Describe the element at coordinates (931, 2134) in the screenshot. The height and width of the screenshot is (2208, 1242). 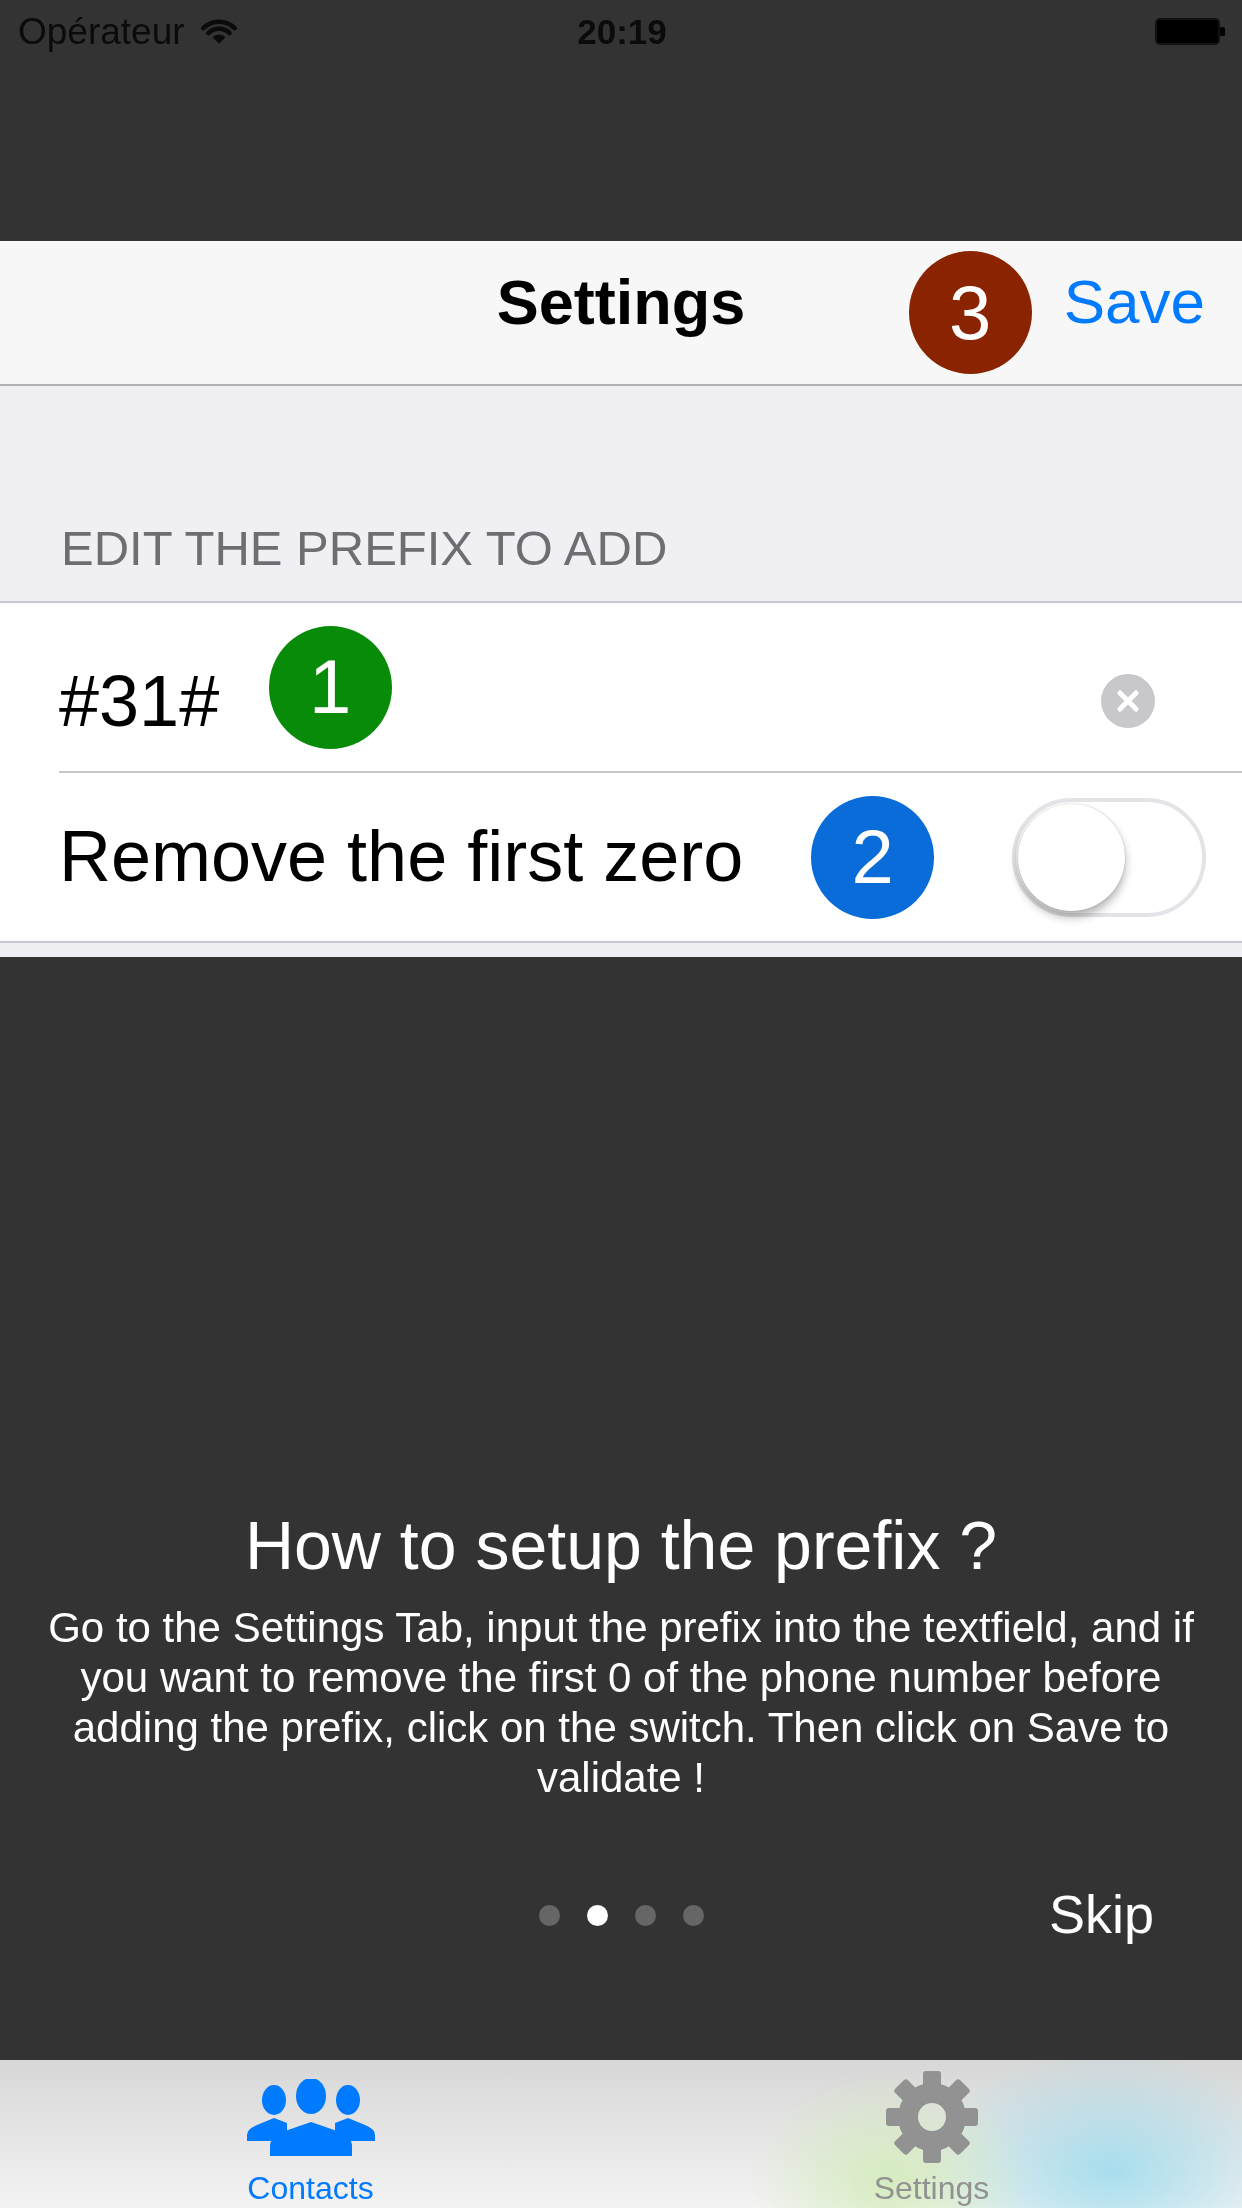
I see `tab: Settings` at that location.